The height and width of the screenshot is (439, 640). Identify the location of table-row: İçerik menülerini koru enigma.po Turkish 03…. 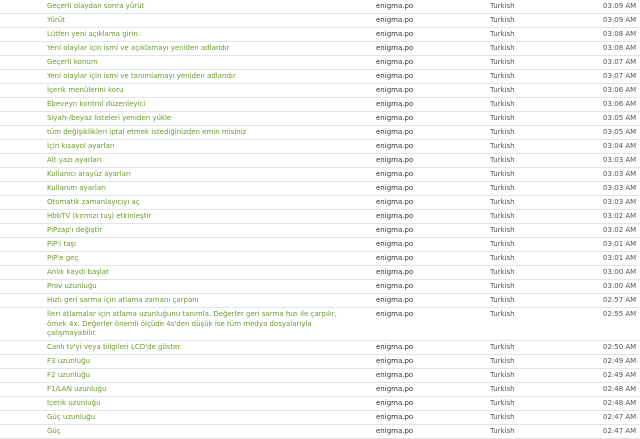
(320, 91).